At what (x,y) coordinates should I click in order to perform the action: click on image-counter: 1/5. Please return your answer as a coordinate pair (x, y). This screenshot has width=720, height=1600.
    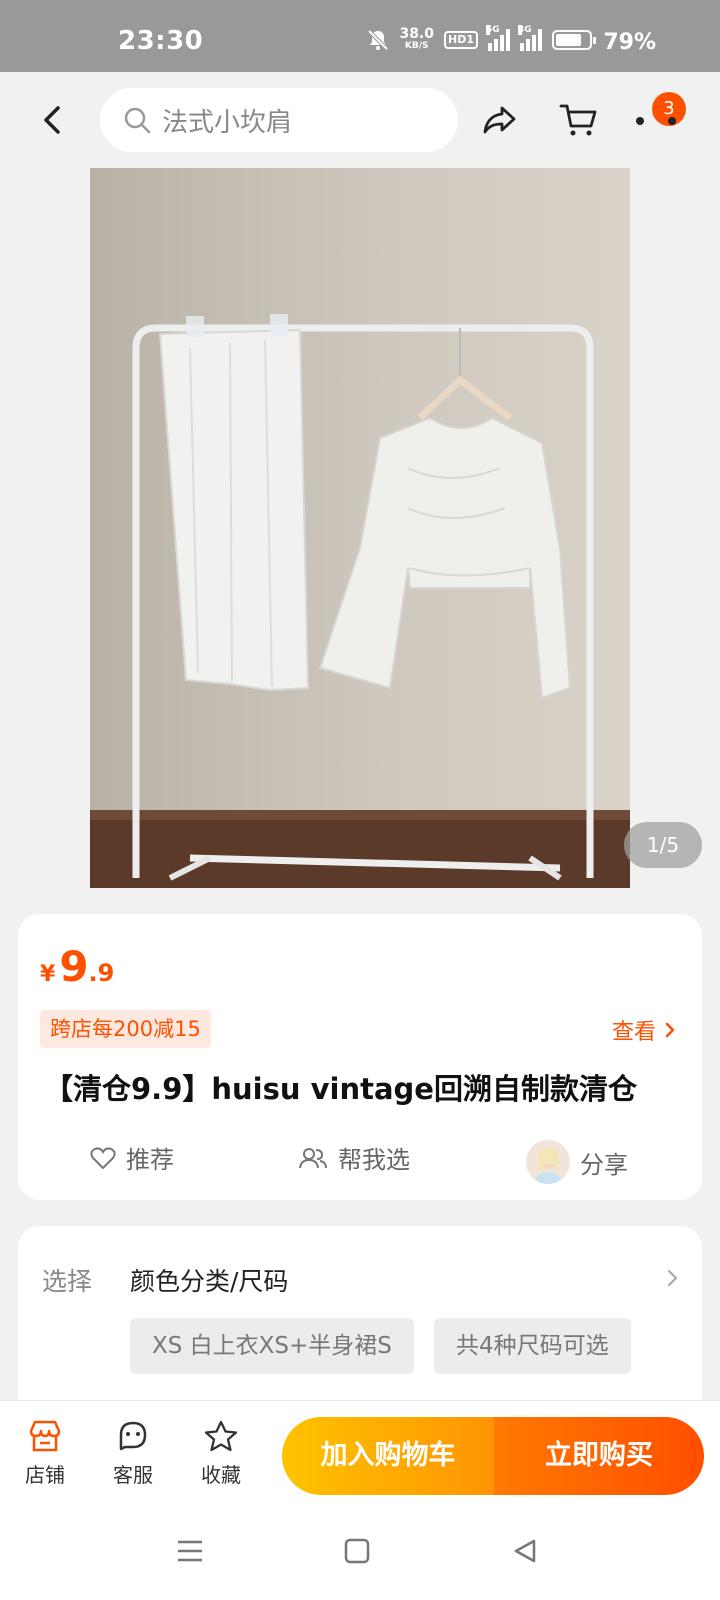
    Looking at the image, I should click on (663, 845).